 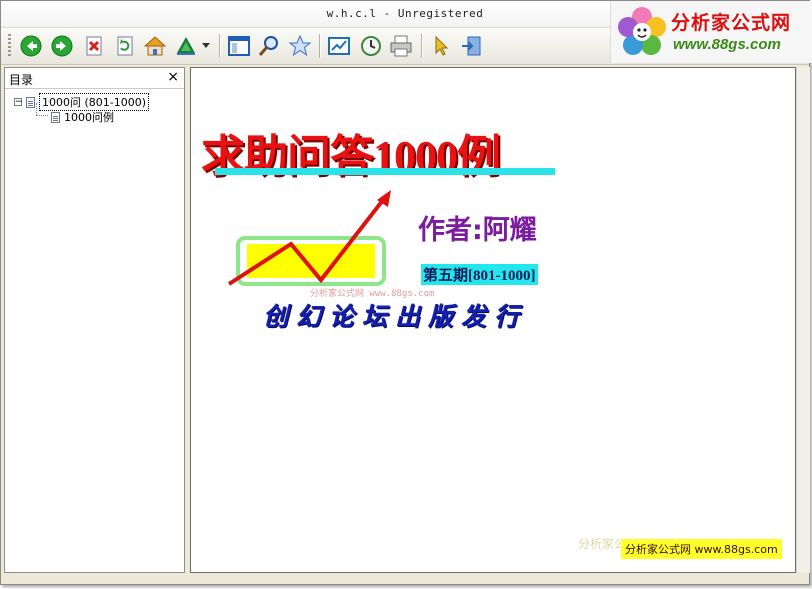 I want to click on vertical-scrollbar, so click(x=803, y=320).